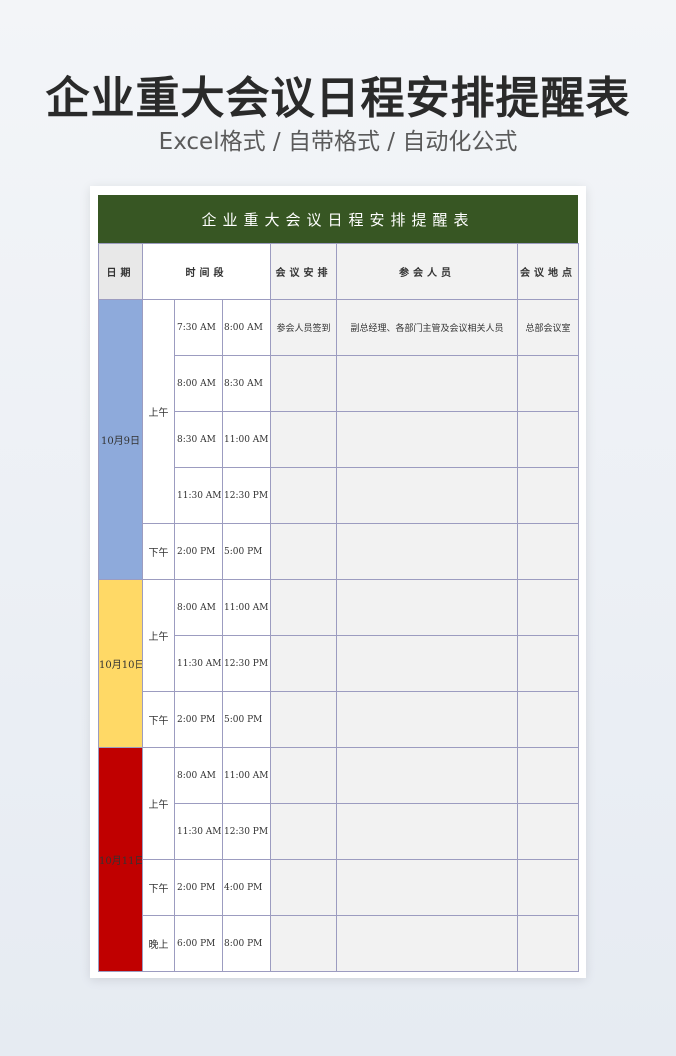 The image size is (676, 1056). What do you see at coordinates (427, 271) in the screenshot?
I see `header-attendees: 参会人员` at bounding box center [427, 271].